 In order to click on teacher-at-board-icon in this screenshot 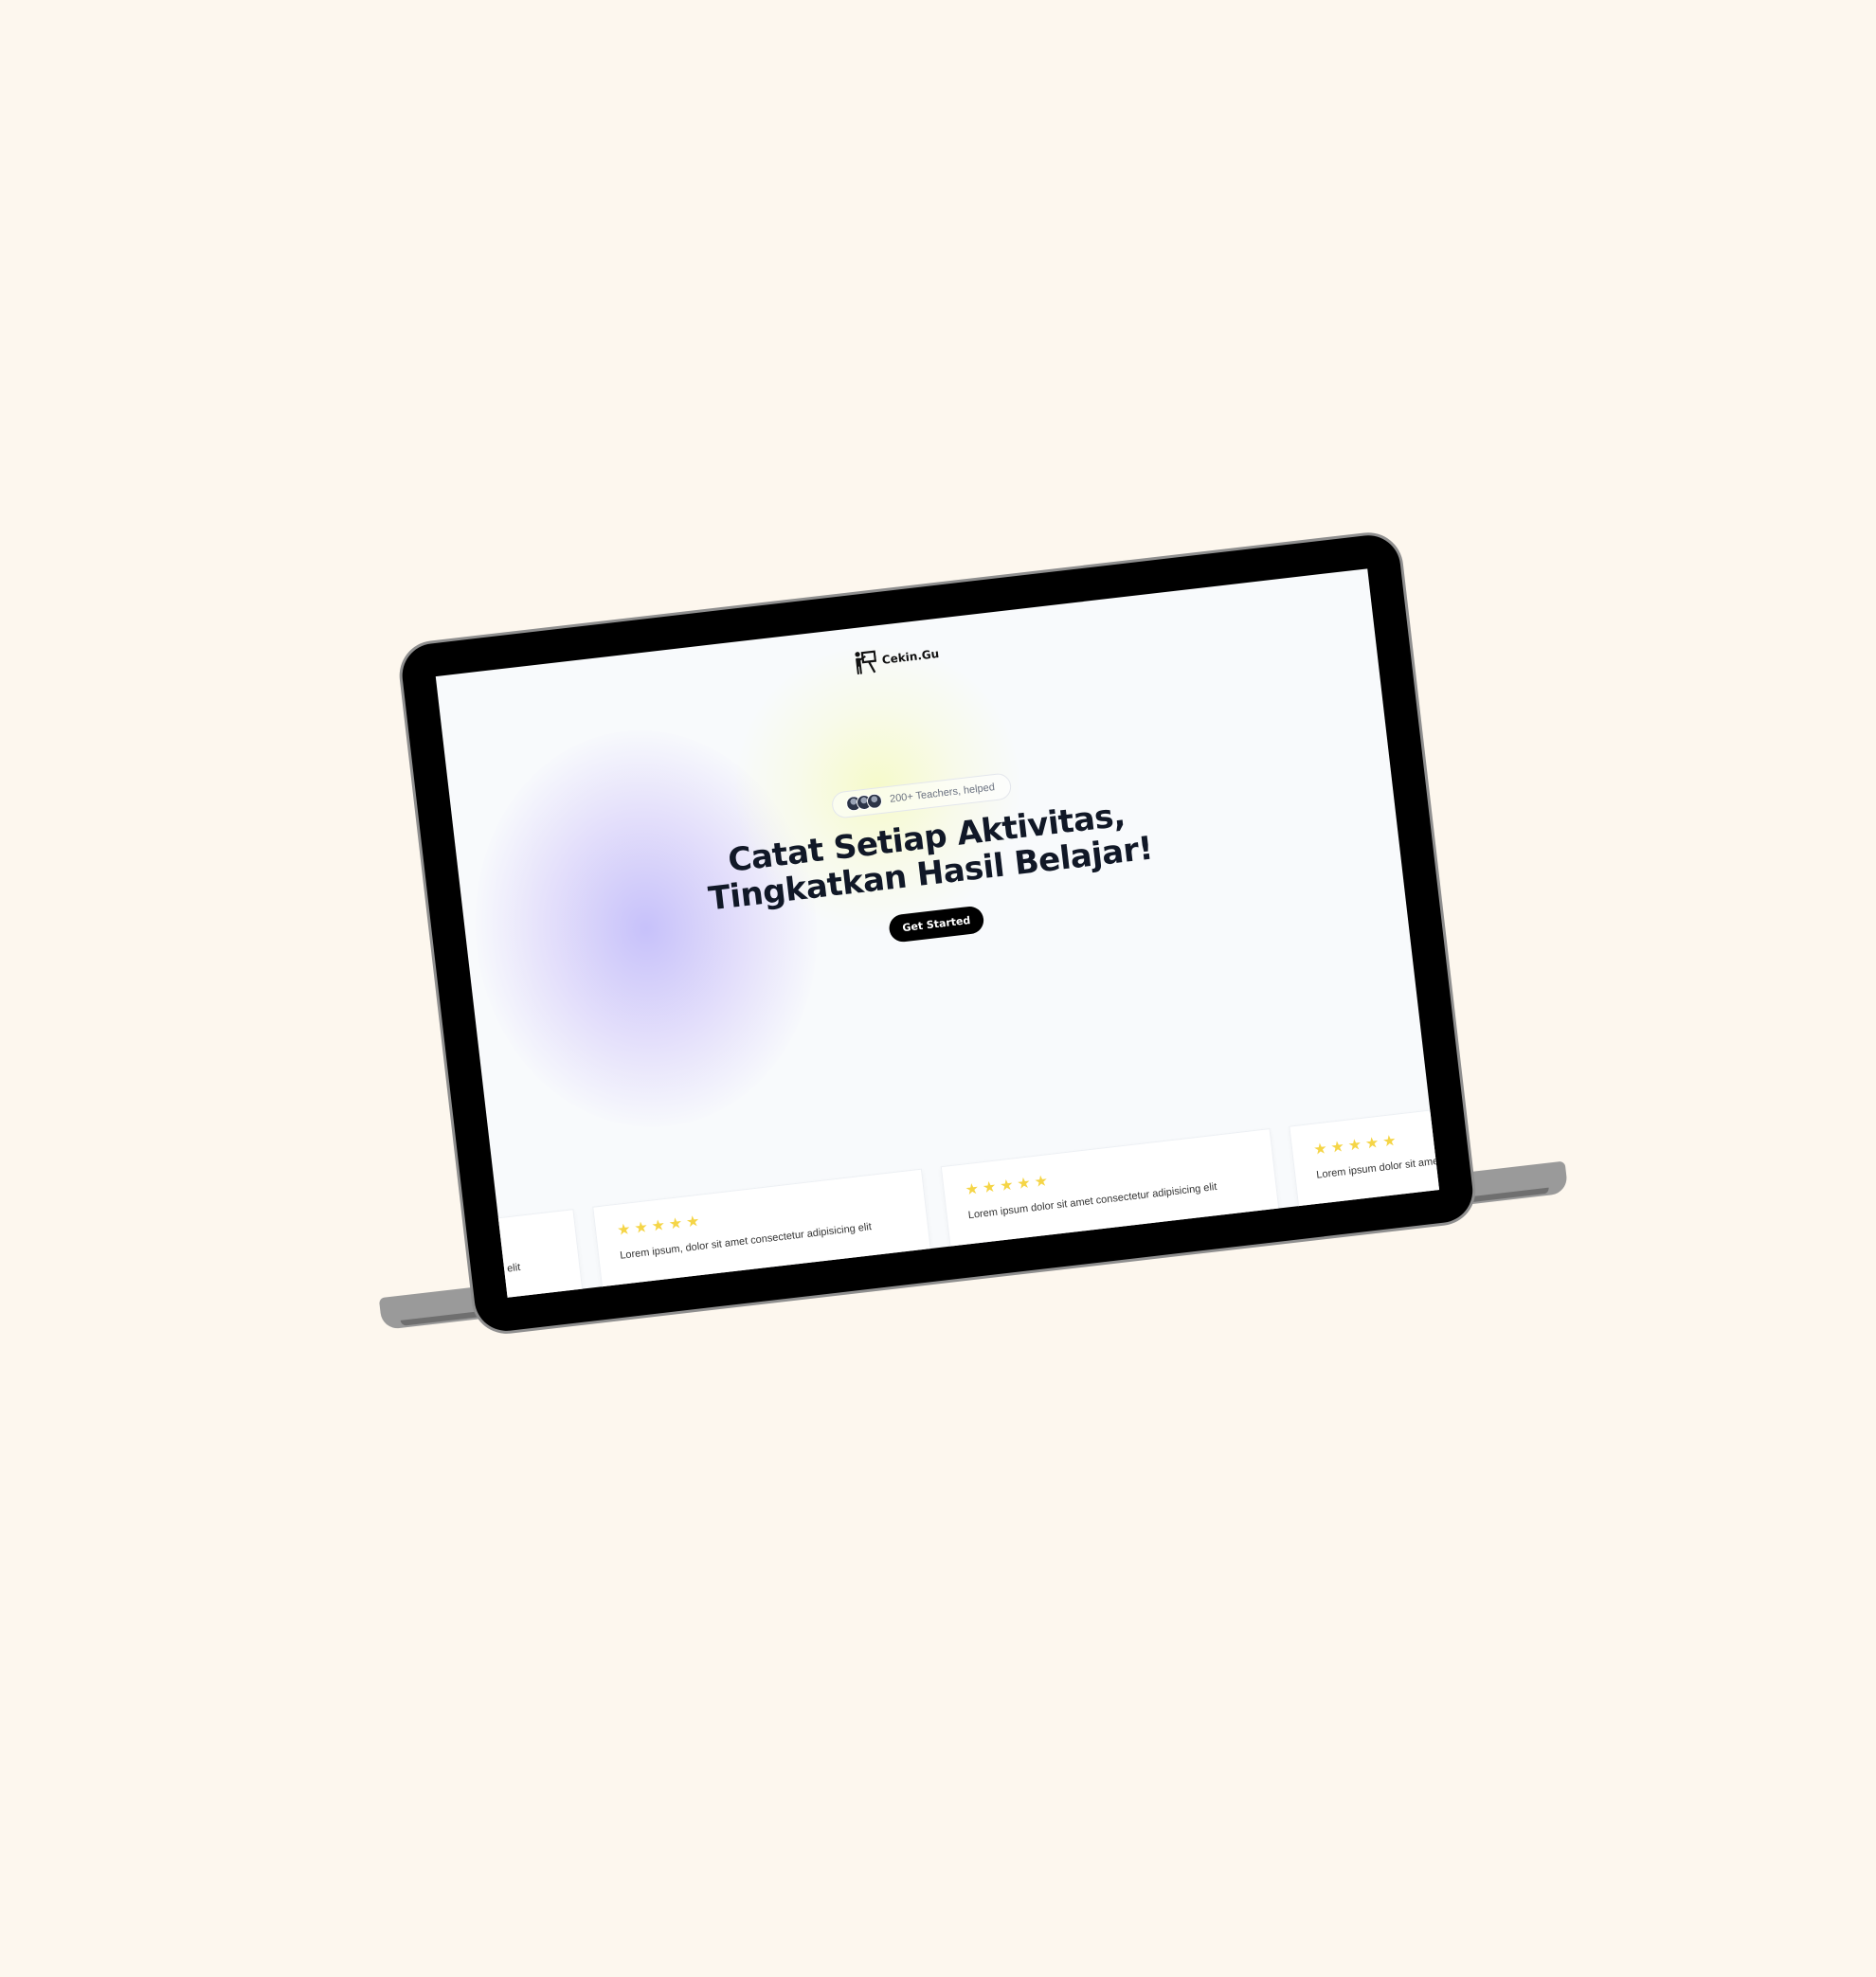, I will do `click(866, 662)`.